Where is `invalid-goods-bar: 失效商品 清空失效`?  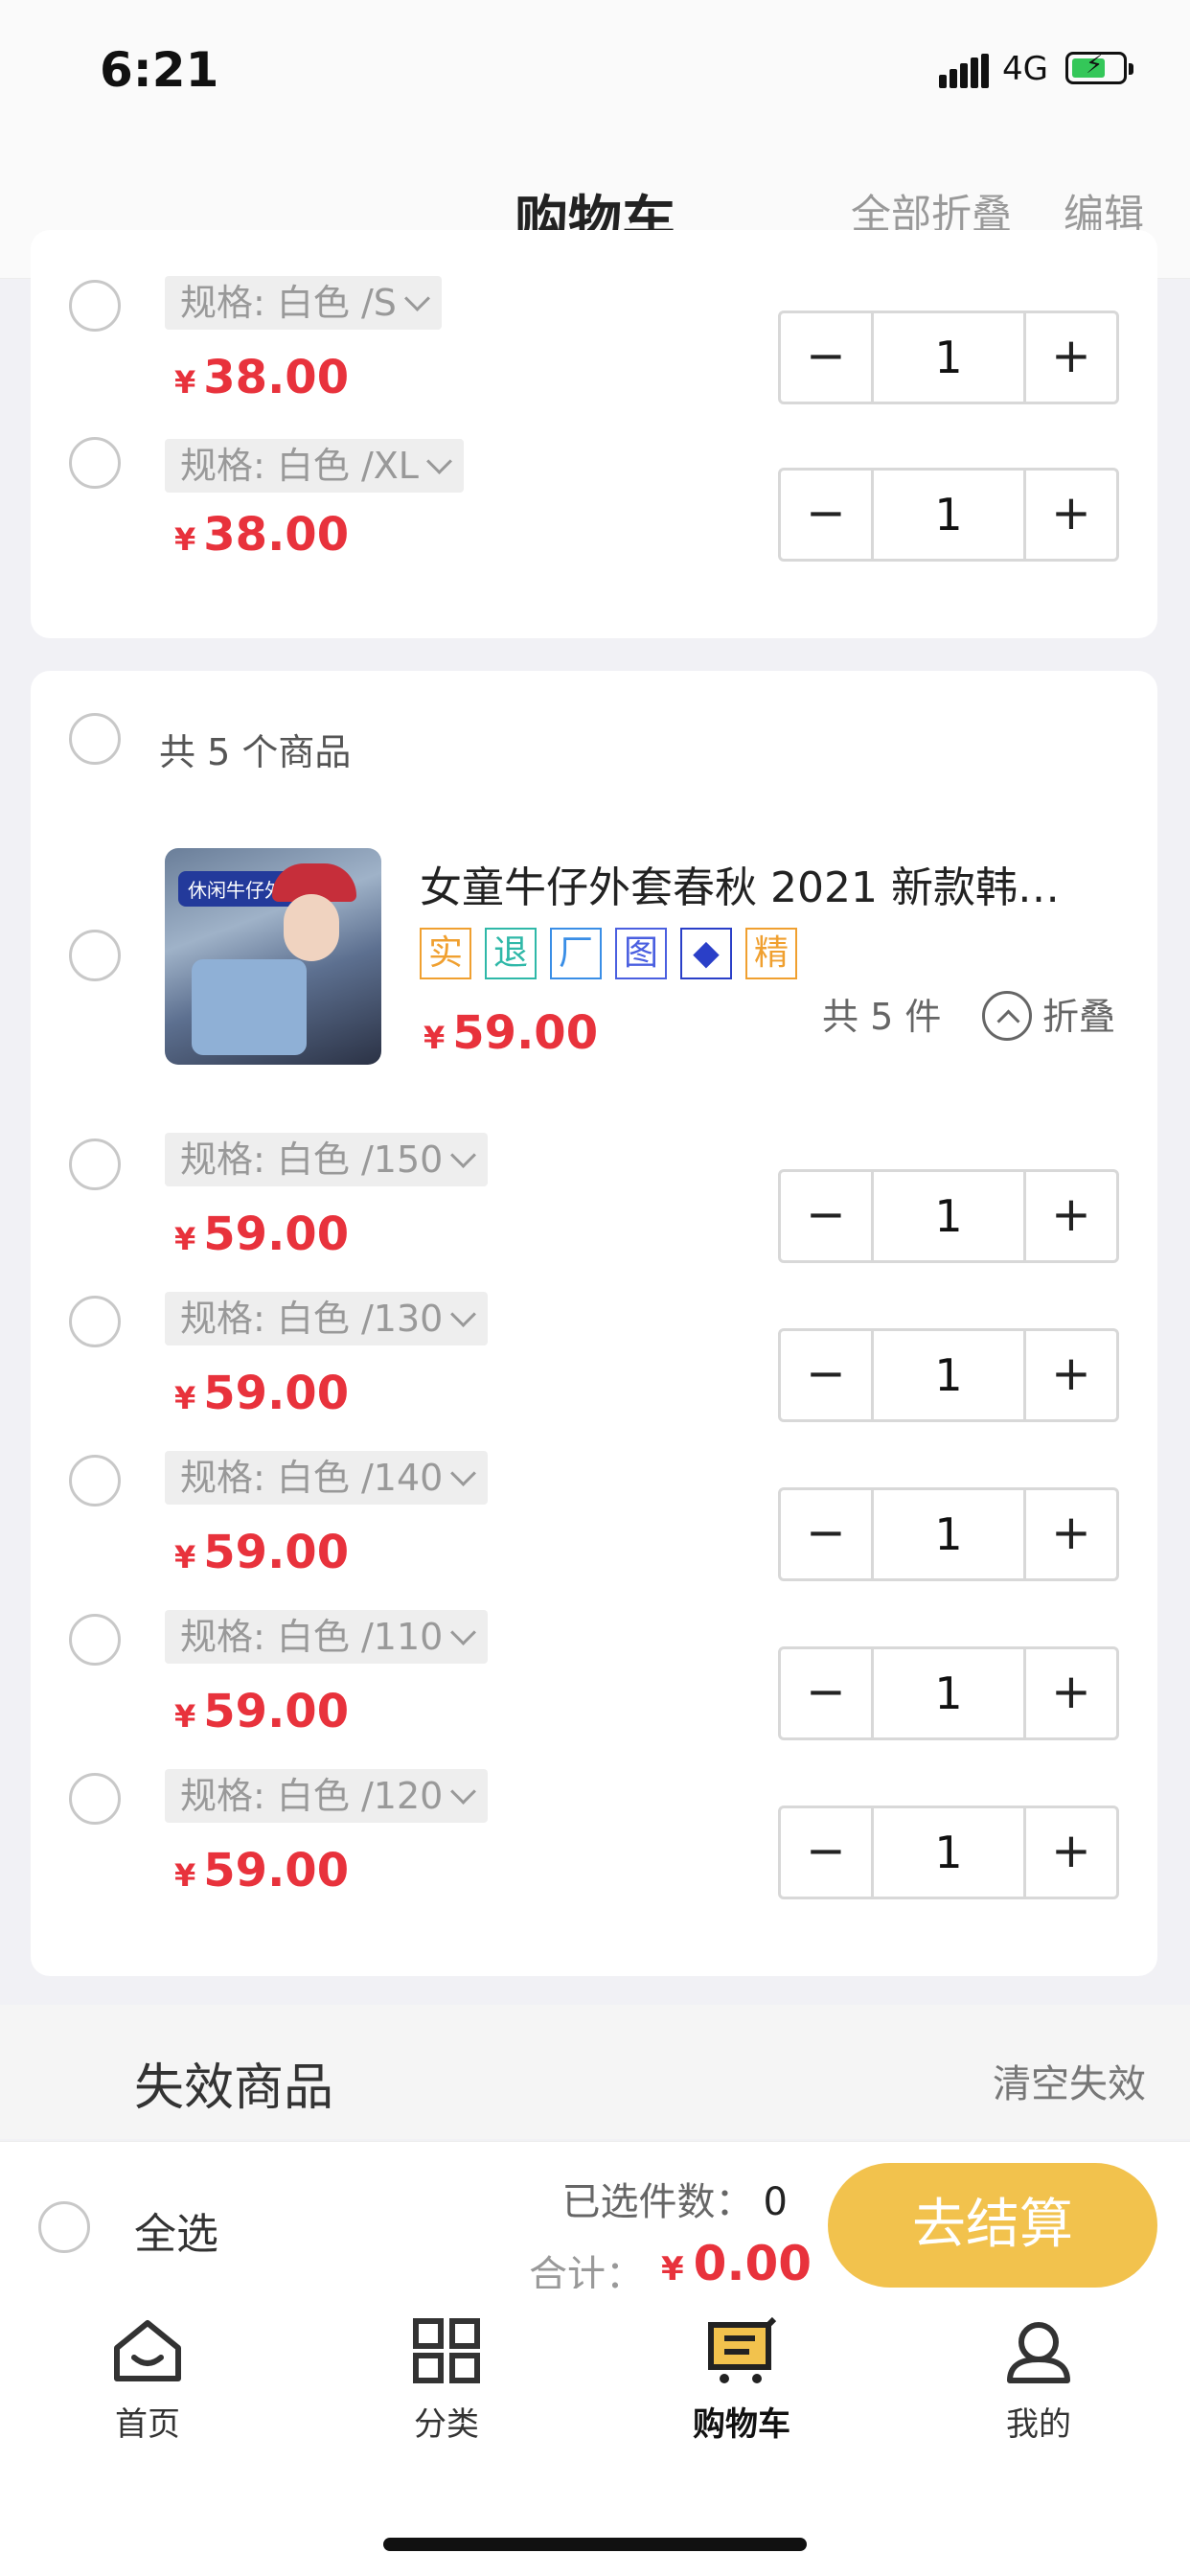
invalid-goods-bar: 失效商品 清空失效 is located at coordinates (595, 2072).